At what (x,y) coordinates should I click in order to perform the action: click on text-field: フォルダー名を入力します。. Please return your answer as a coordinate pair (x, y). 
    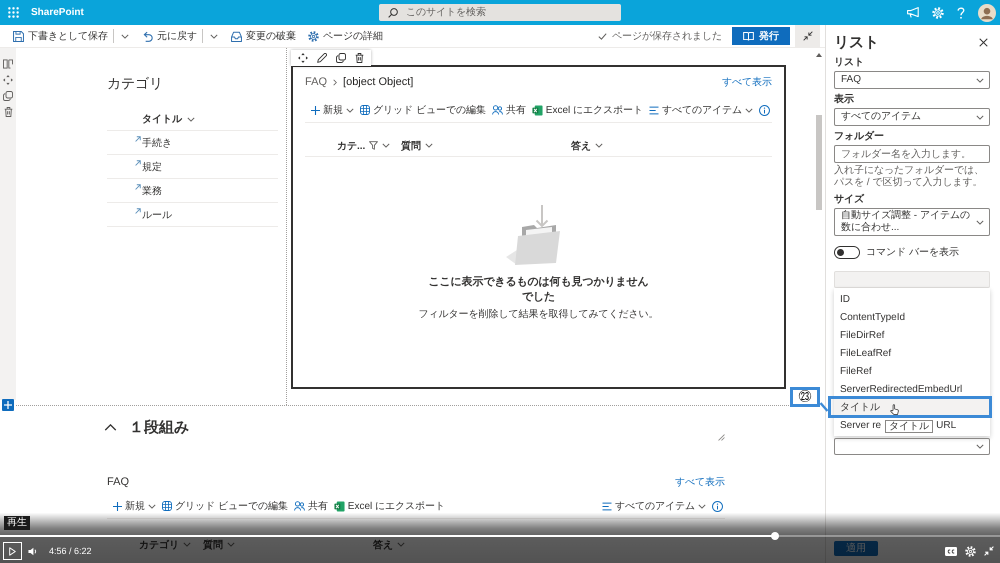
    Looking at the image, I should click on (912, 154).